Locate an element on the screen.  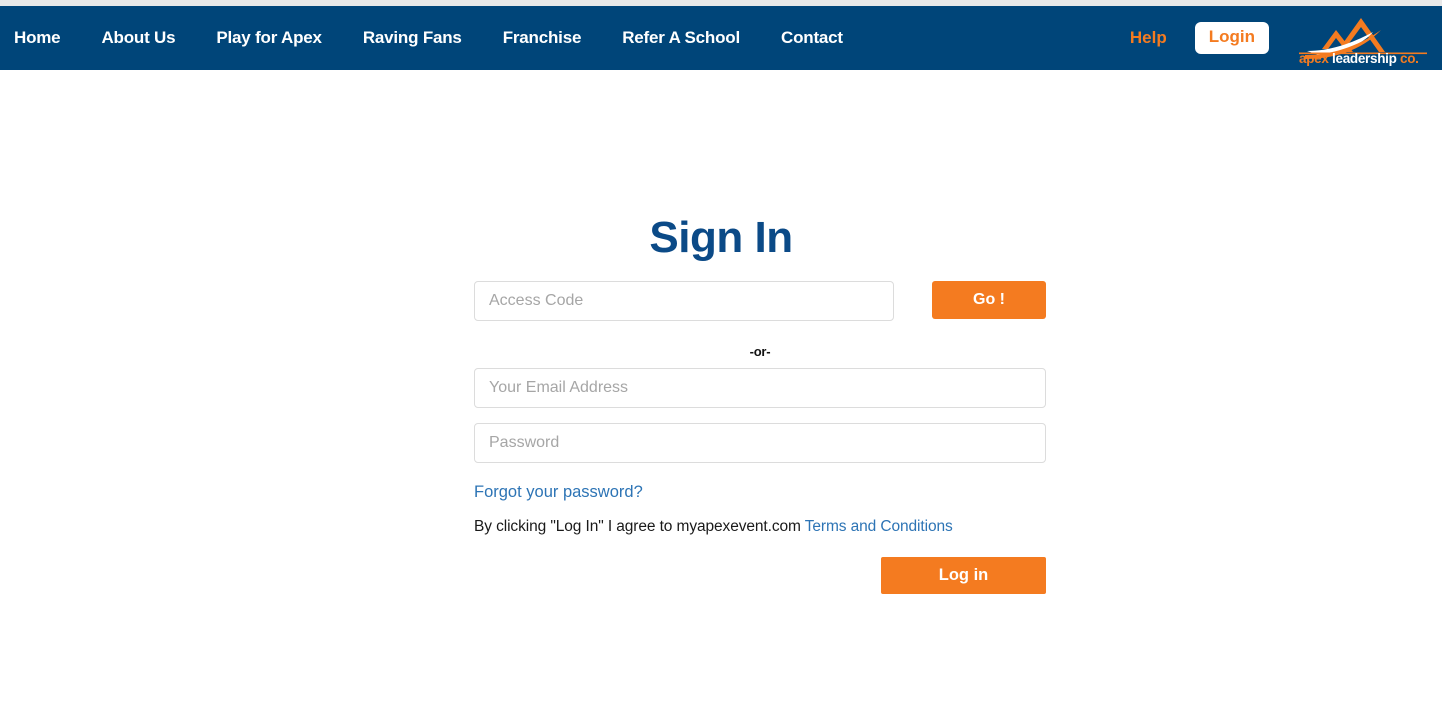
forgot-password-row: Forgot your password? is located at coordinates (760, 482).